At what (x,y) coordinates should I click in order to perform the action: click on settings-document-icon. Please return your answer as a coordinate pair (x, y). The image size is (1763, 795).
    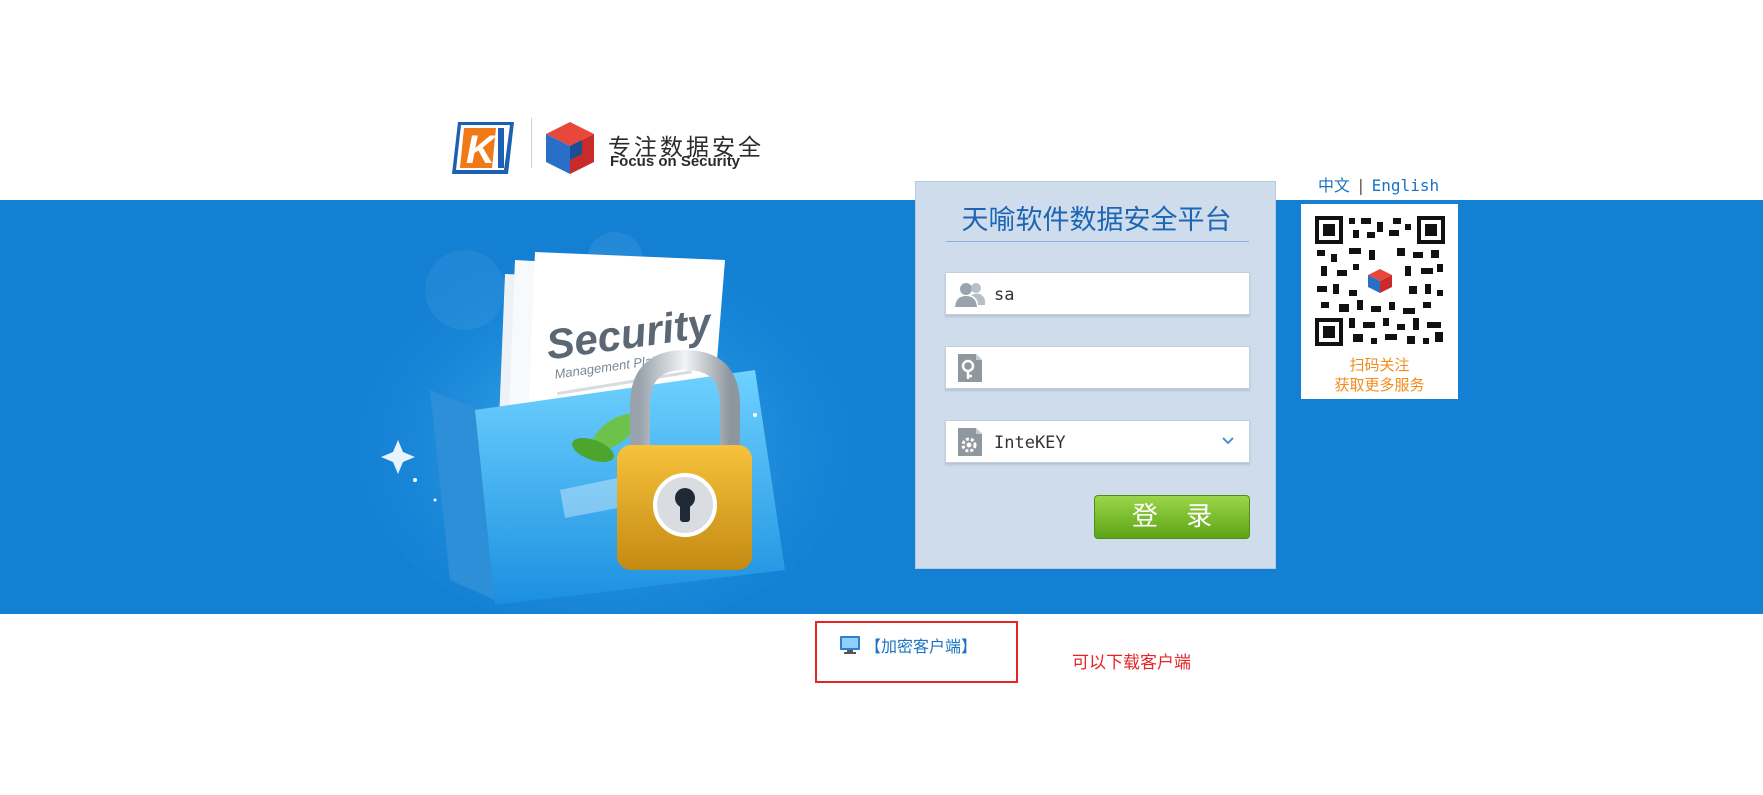
    Looking at the image, I should click on (970, 442).